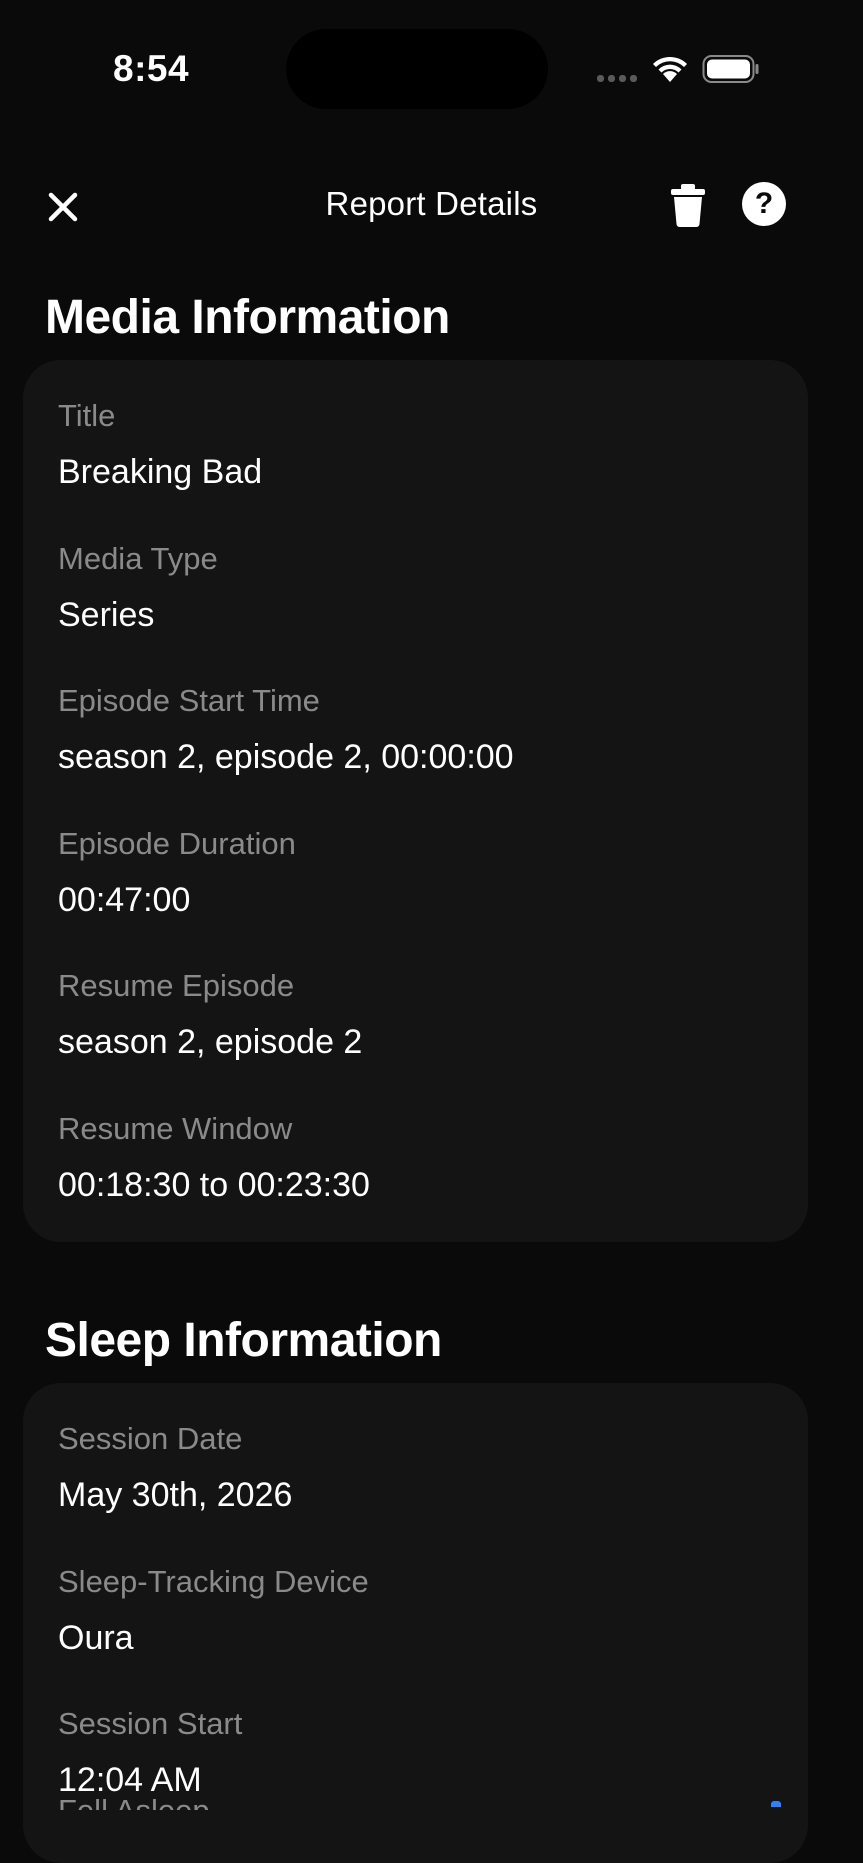 The width and height of the screenshot is (863, 1863). Describe the element at coordinates (151, 68) in the screenshot. I see `status-time: 8:54` at that location.